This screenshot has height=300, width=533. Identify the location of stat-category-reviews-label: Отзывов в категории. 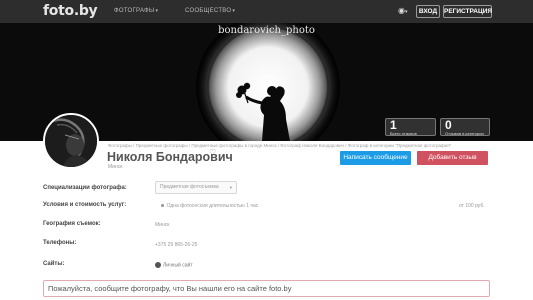
(464, 133).